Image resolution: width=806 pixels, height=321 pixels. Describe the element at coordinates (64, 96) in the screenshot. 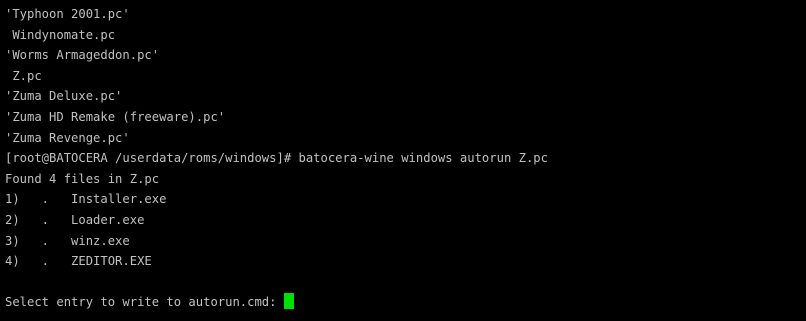

I see `output-line: 'Zuma Deluxe.pc'` at that location.